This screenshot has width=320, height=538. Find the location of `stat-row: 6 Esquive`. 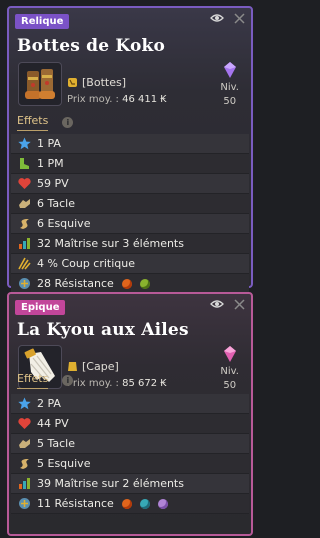

stat-row: 6 Esquive is located at coordinates (130, 224).